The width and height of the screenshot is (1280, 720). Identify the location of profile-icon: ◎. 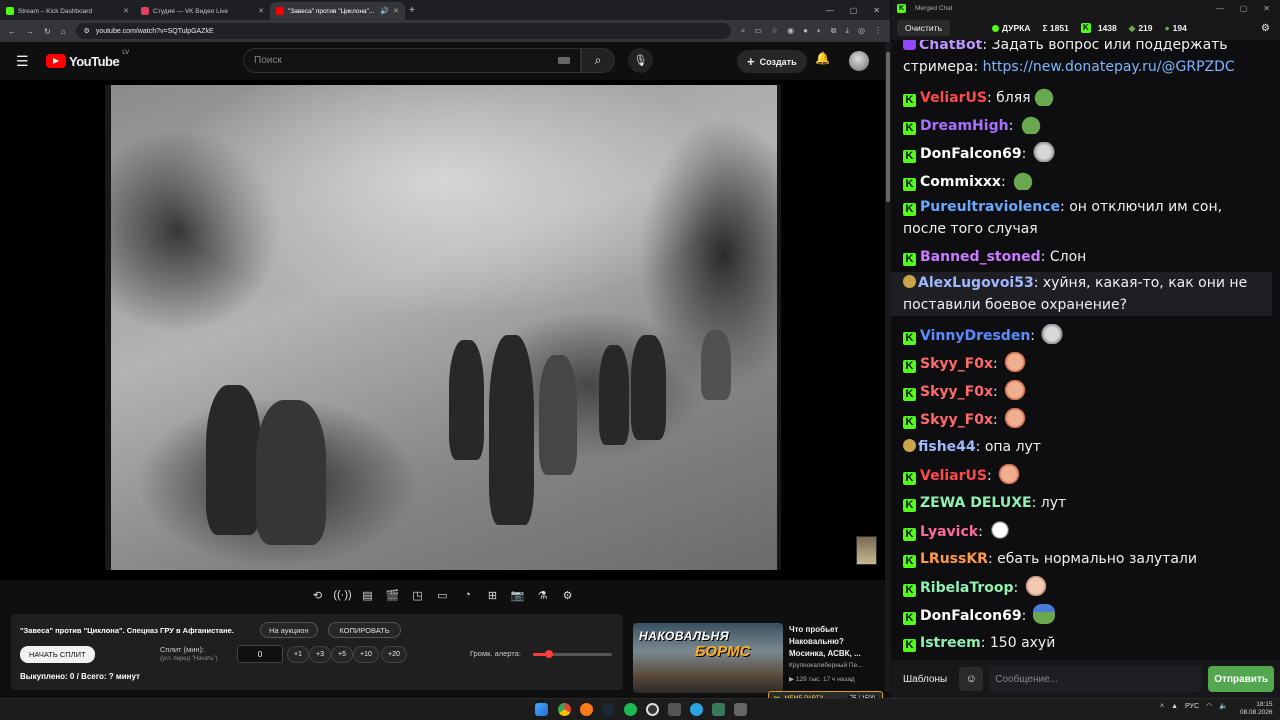
(861, 31).